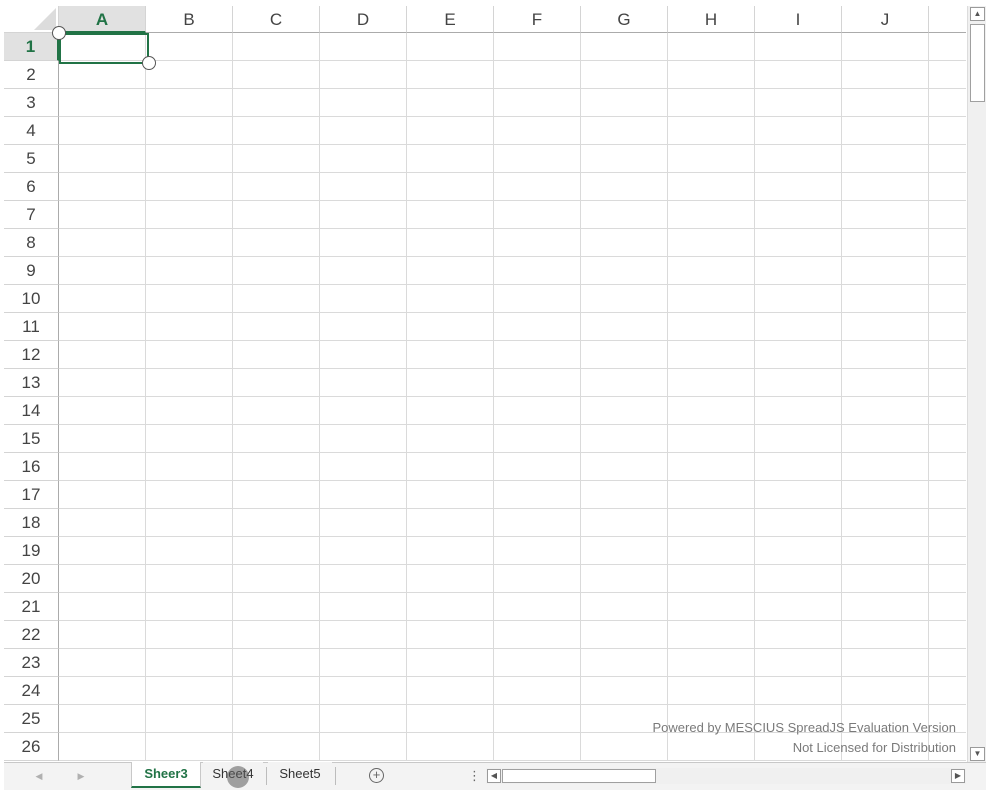 This screenshot has width=992, height=792. I want to click on row-header-5: 5, so click(31, 159).